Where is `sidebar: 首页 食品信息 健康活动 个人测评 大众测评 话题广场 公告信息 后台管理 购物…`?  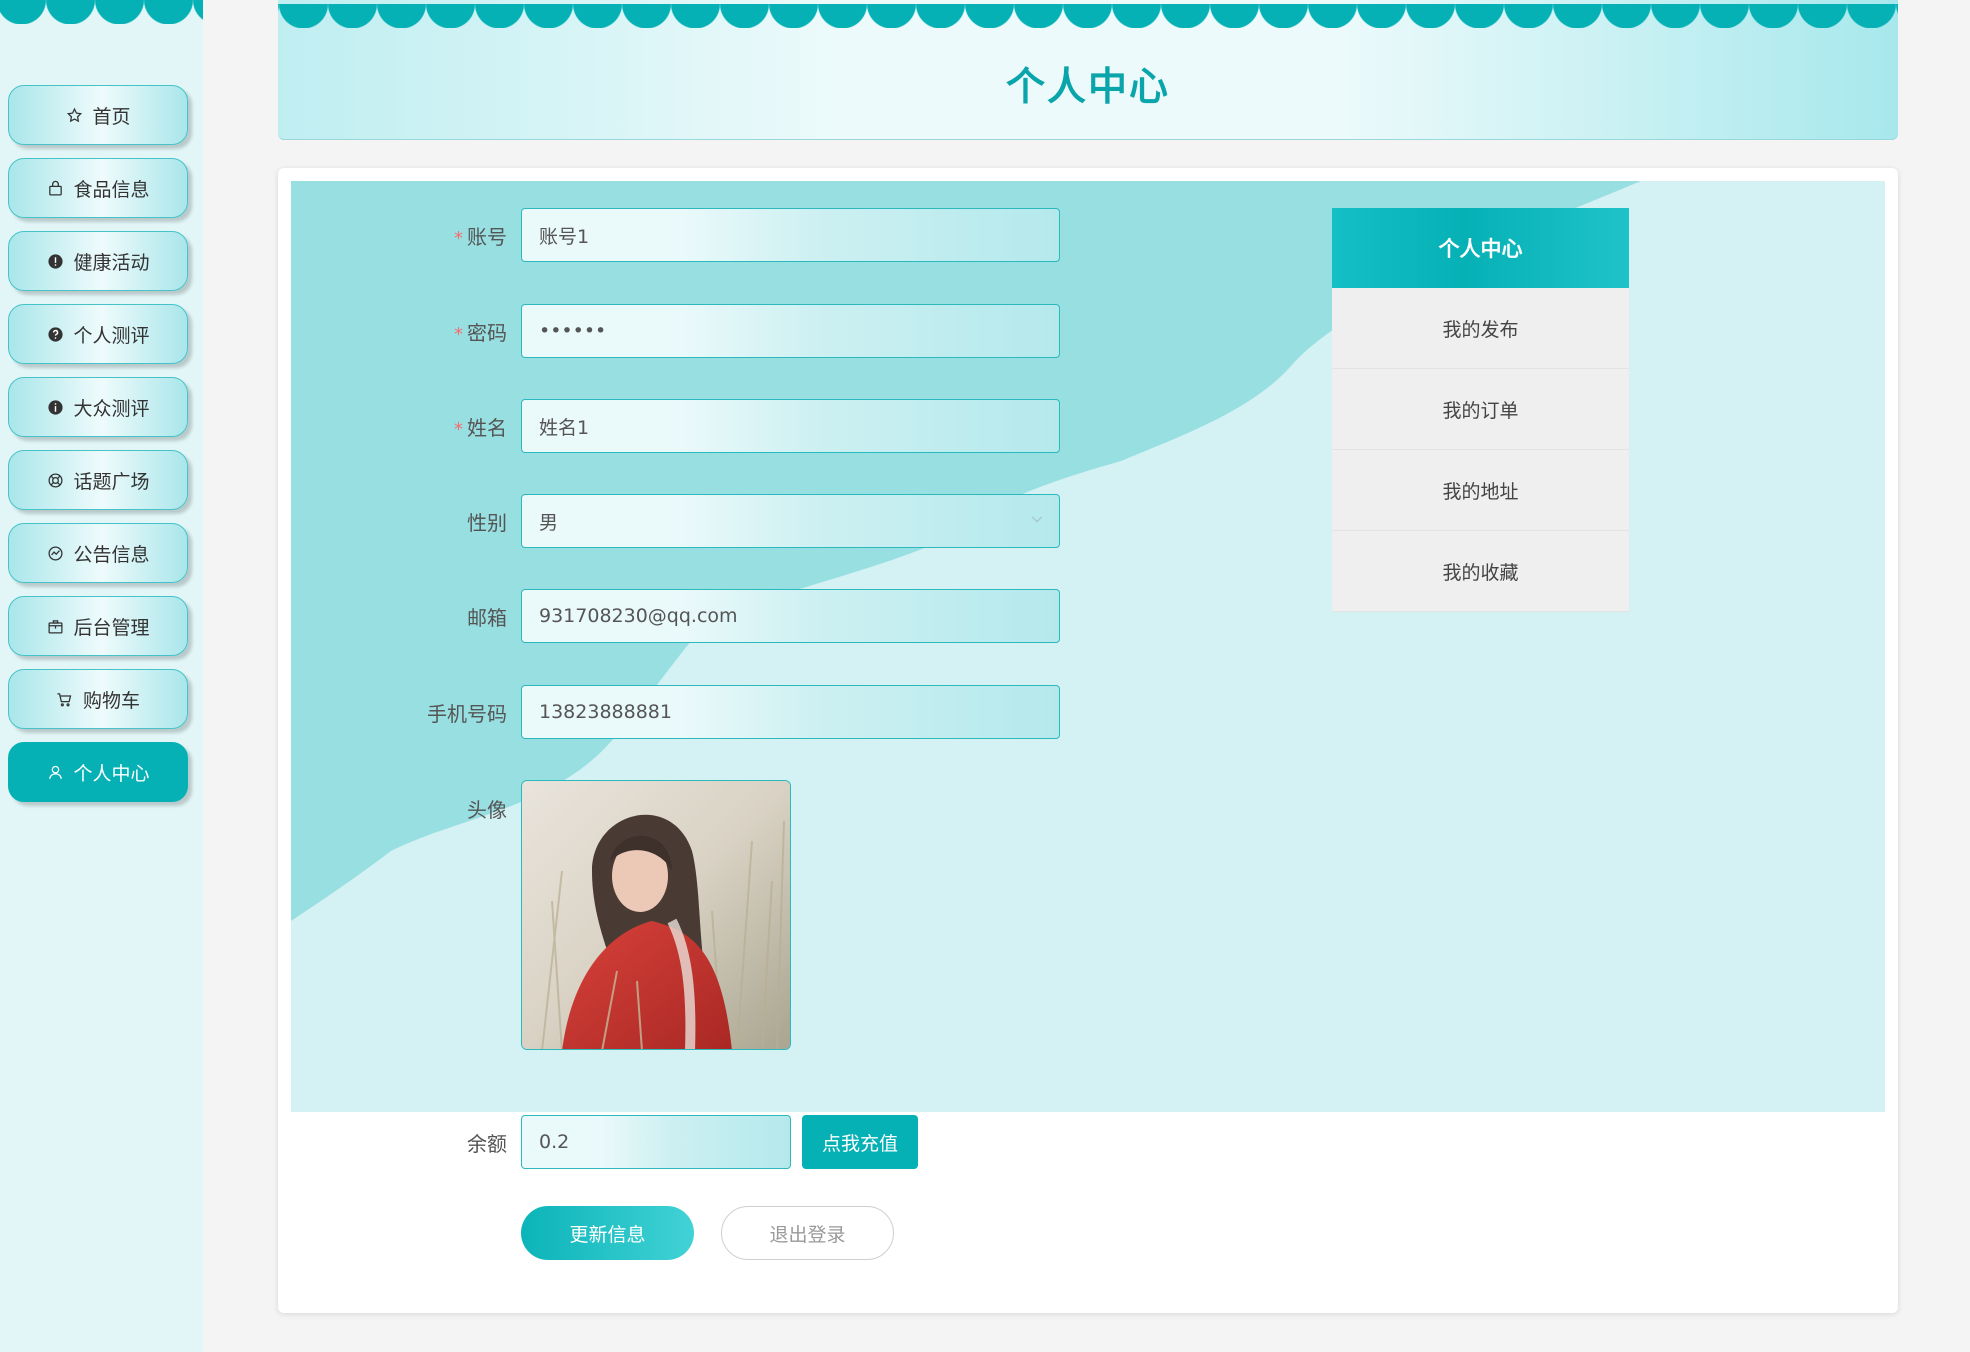 sidebar: 首页 食品信息 健康活动 个人测评 大众测评 话题广场 公告信息 后台管理 购物… is located at coordinates (101, 676).